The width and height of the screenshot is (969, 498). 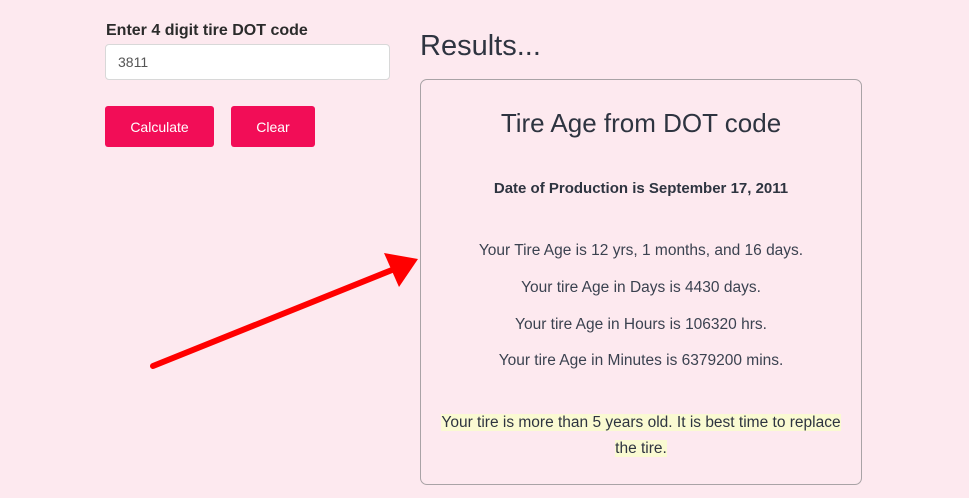 What do you see at coordinates (641, 324) in the screenshot?
I see `age-in-hours: Your tire Age in Hours is 106320 hrs.` at bounding box center [641, 324].